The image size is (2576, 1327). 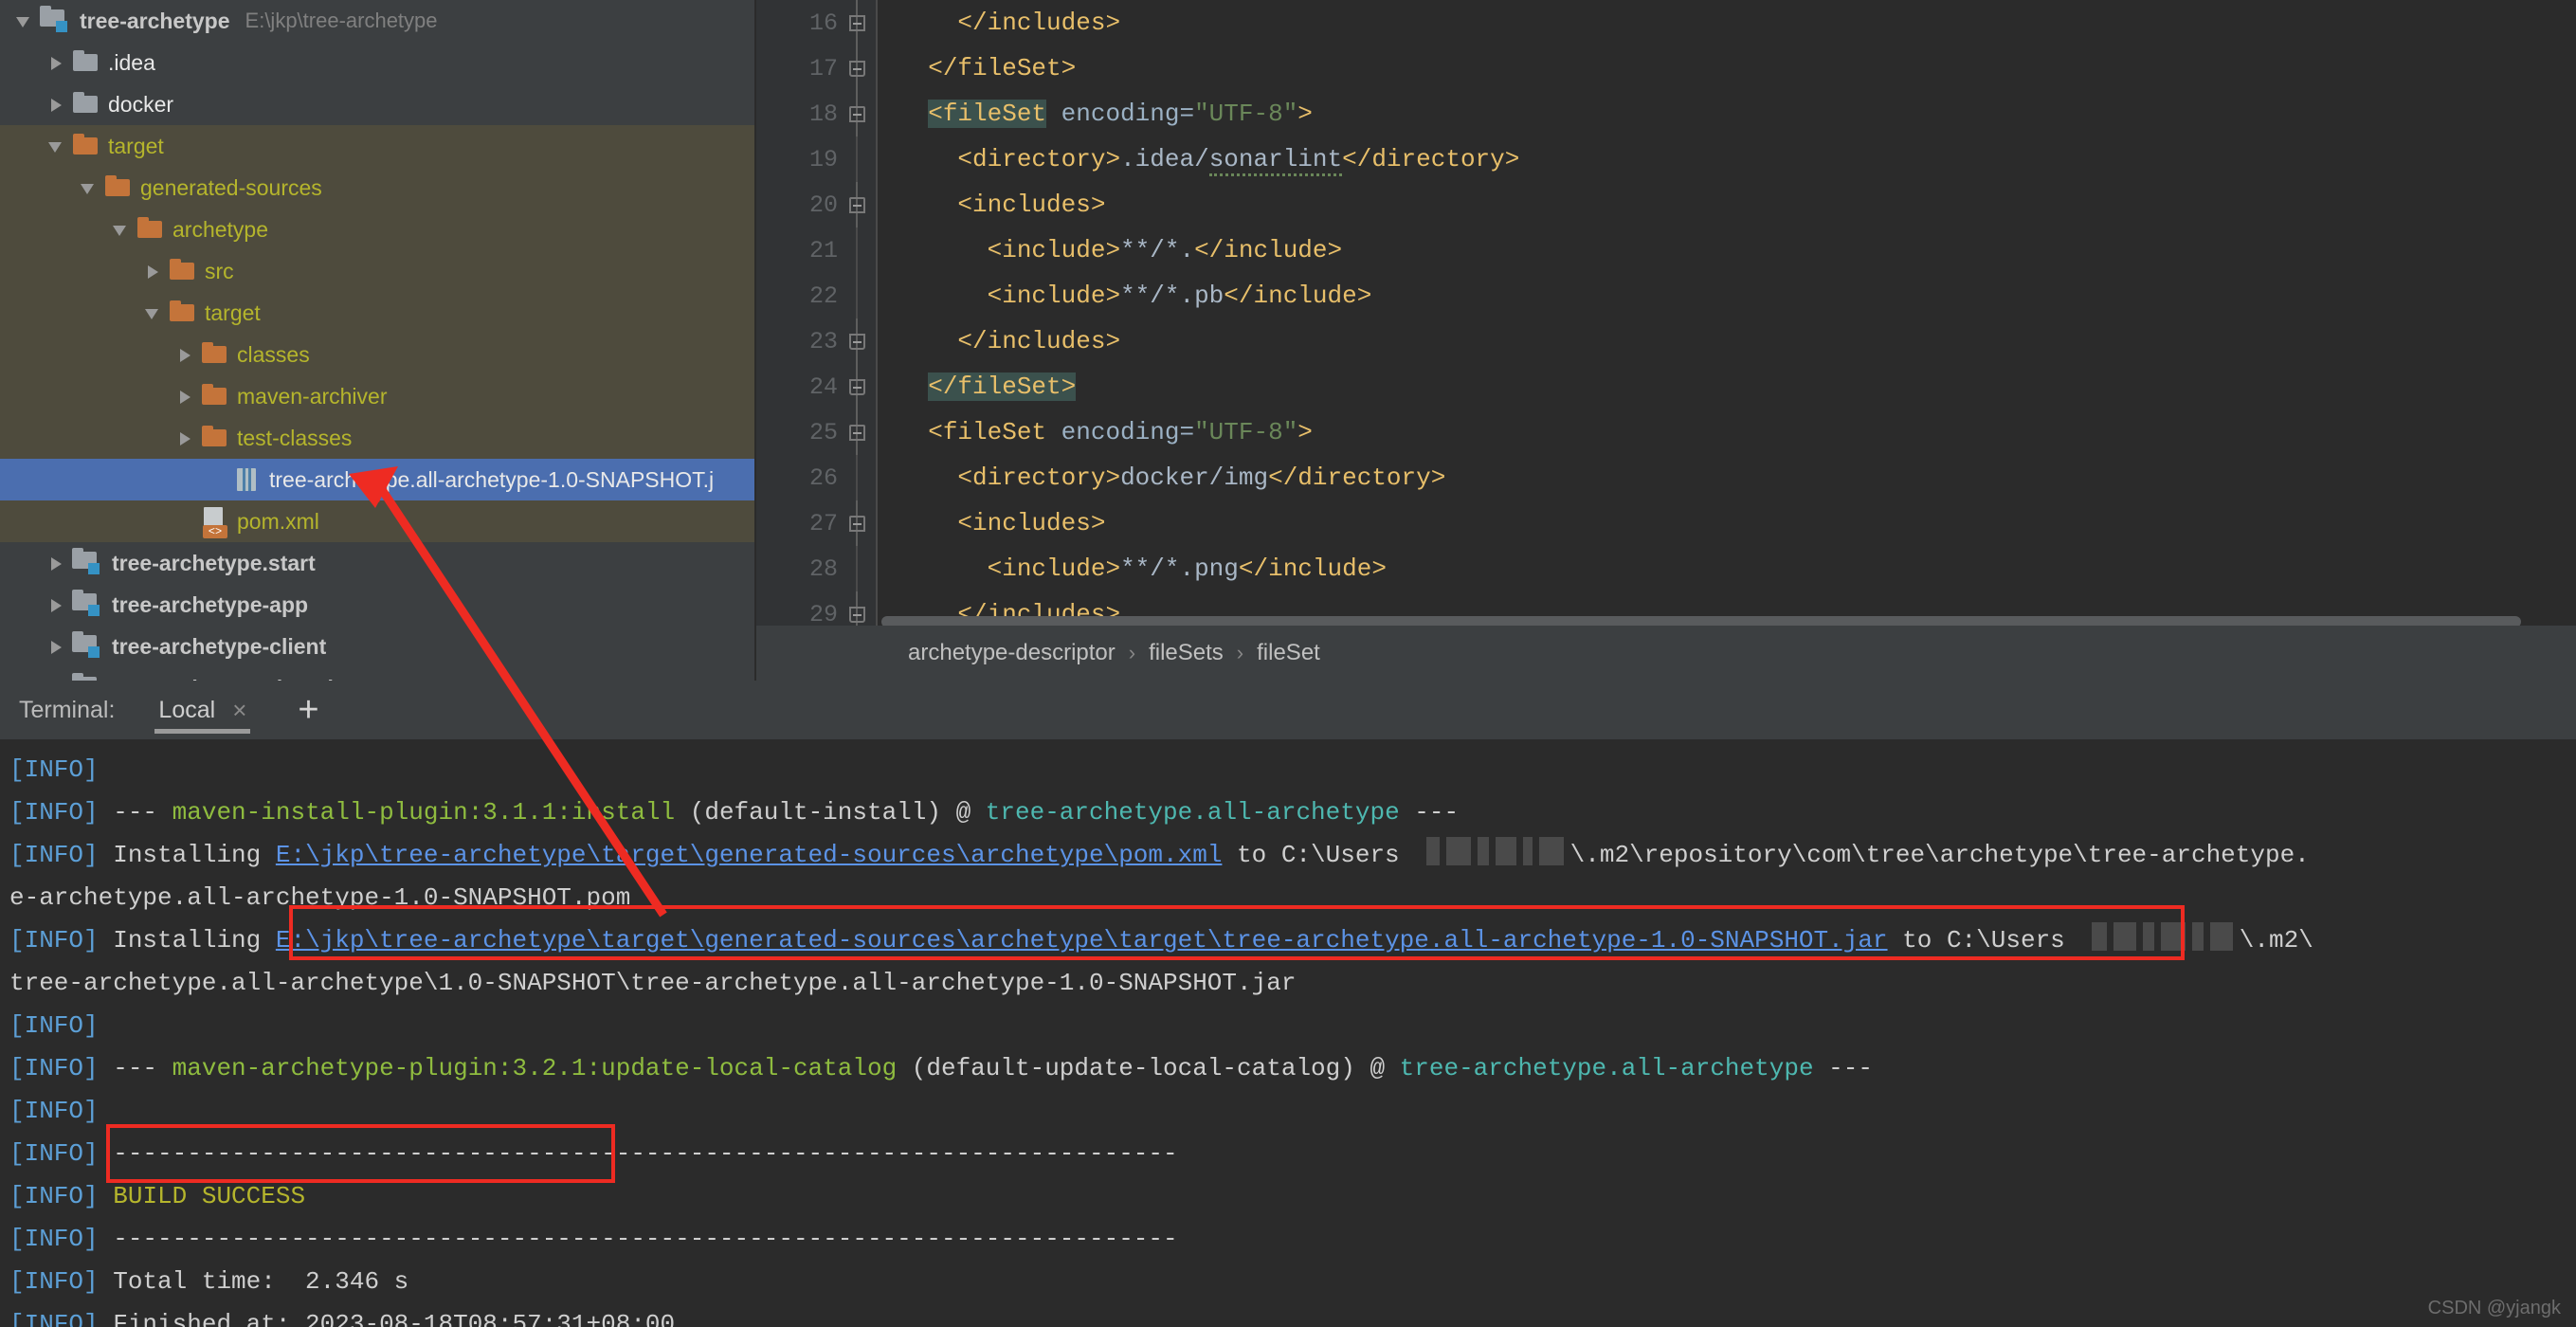 What do you see at coordinates (1186, 653) in the screenshot?
I see `breadcrumb-item: fileSets` at bounding box center [1186, 653].